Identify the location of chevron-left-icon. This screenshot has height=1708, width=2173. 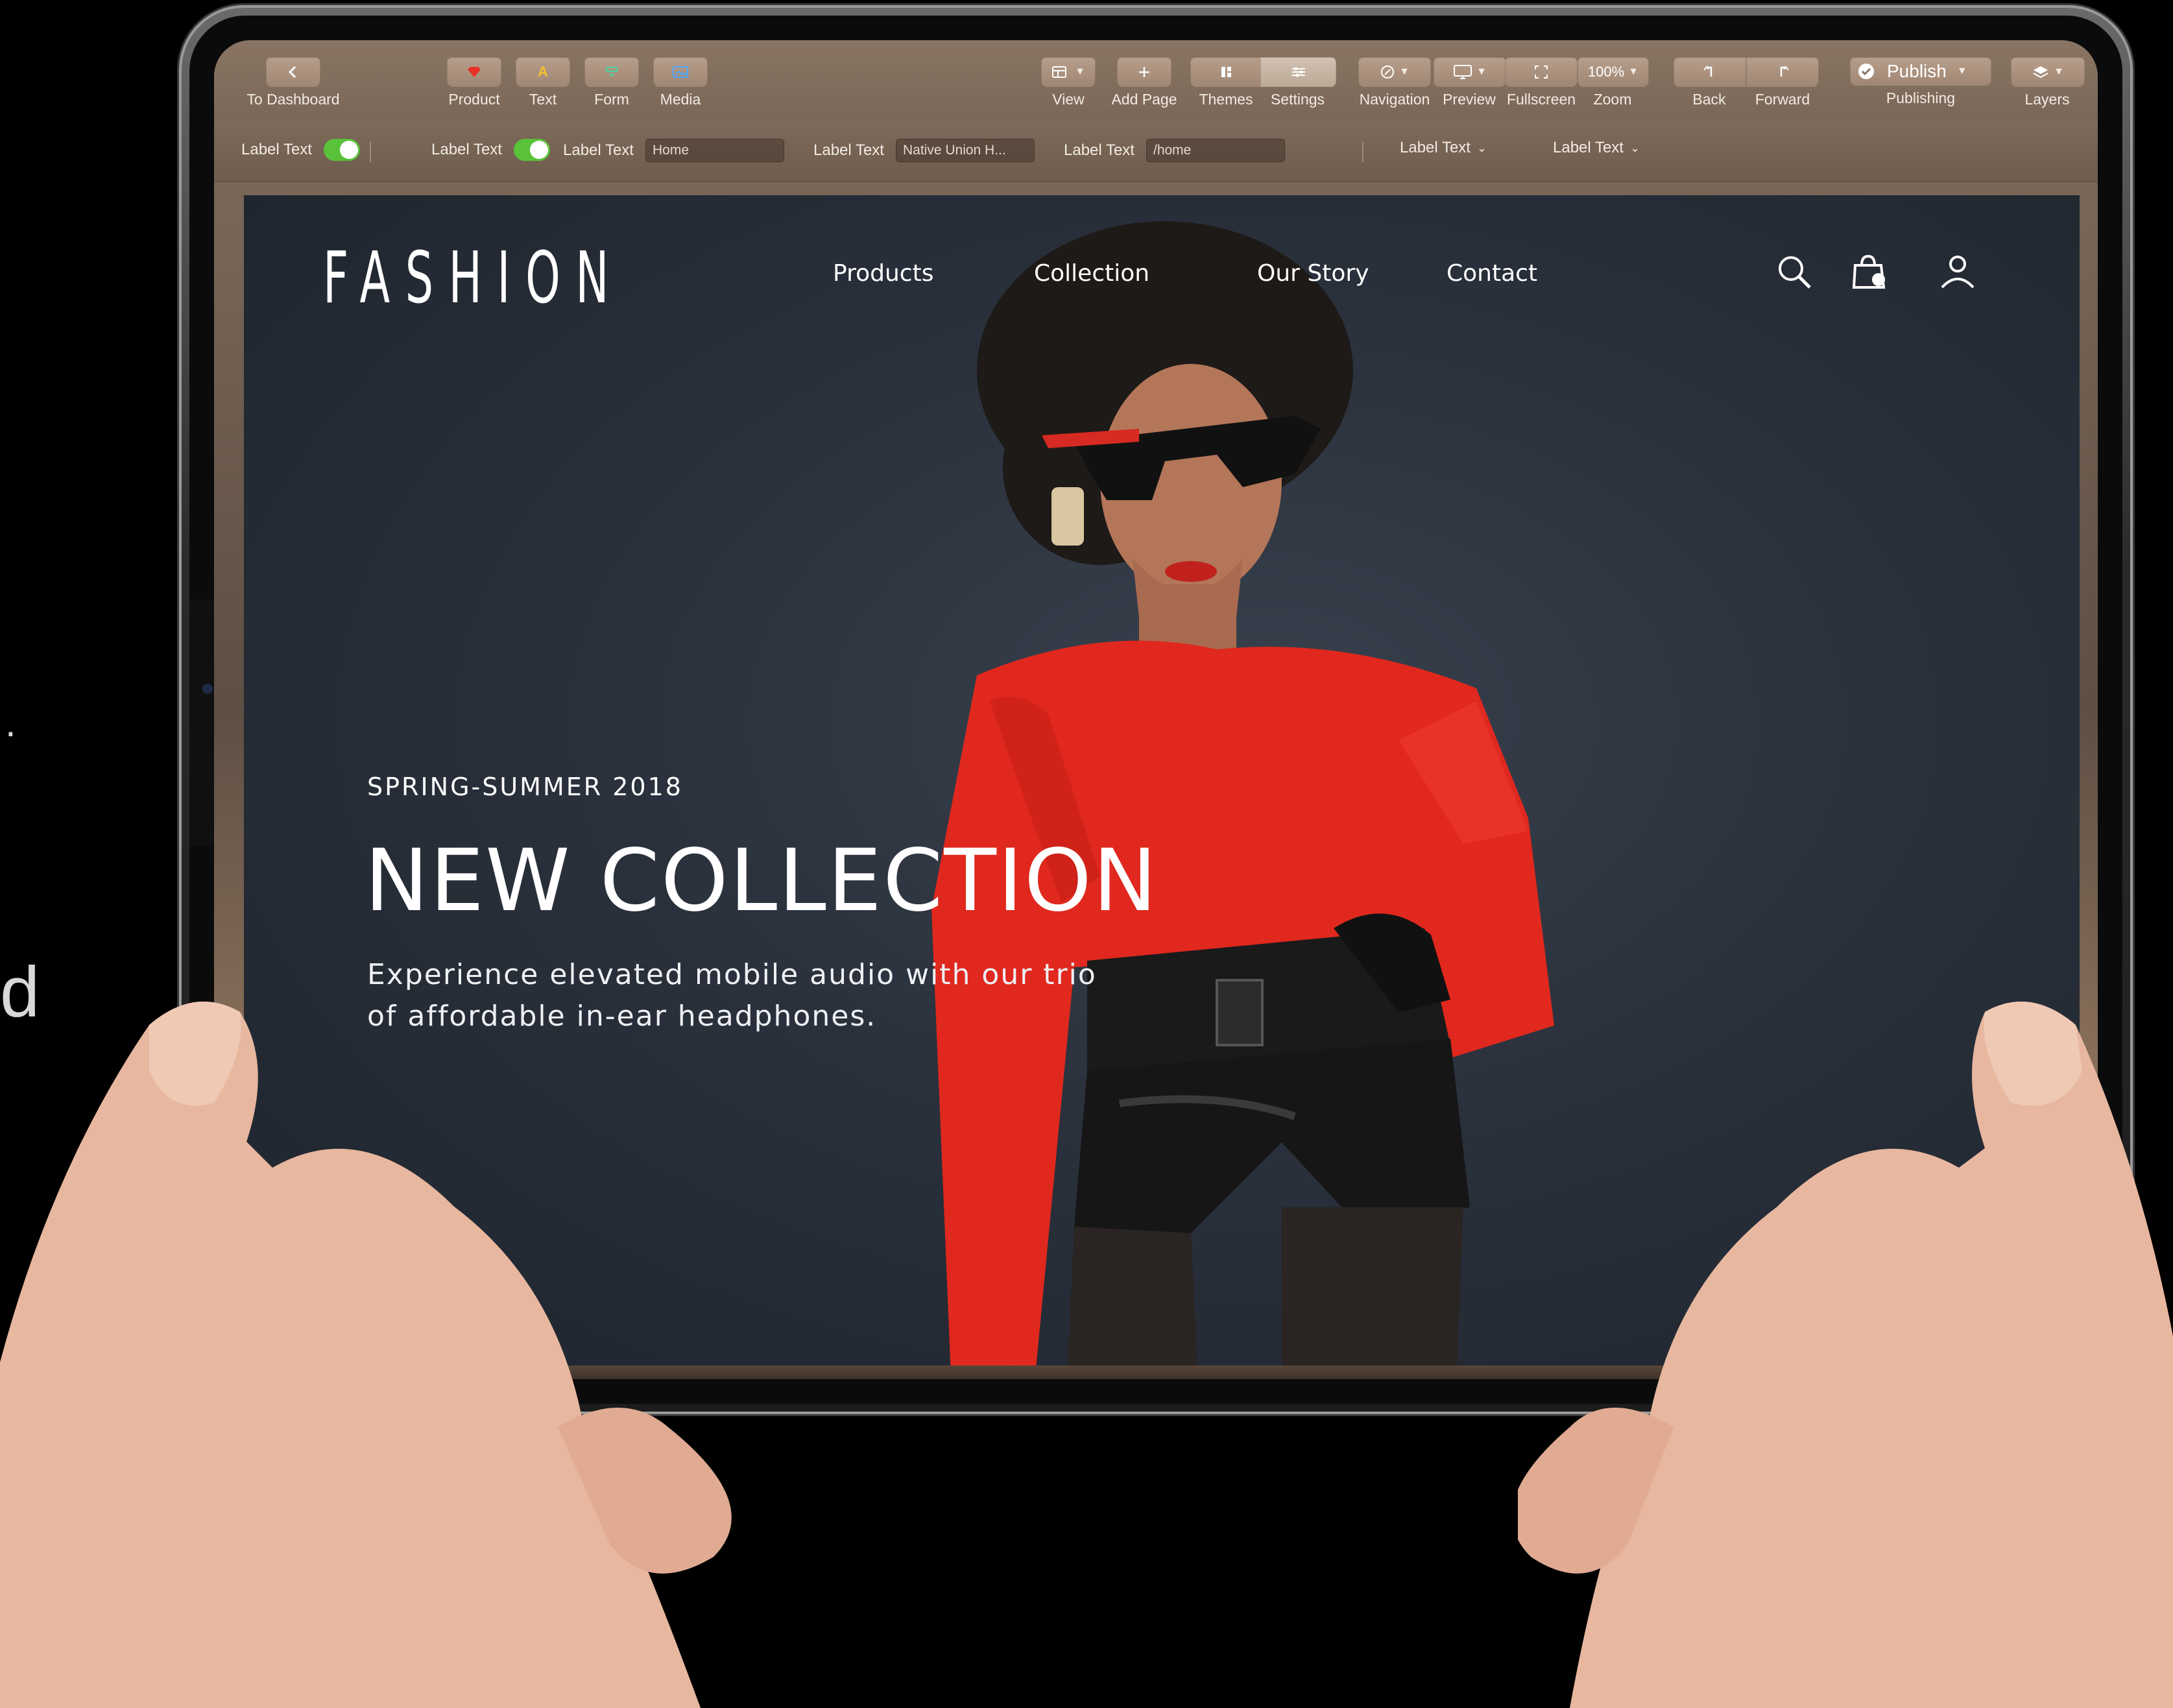
(293, 72).